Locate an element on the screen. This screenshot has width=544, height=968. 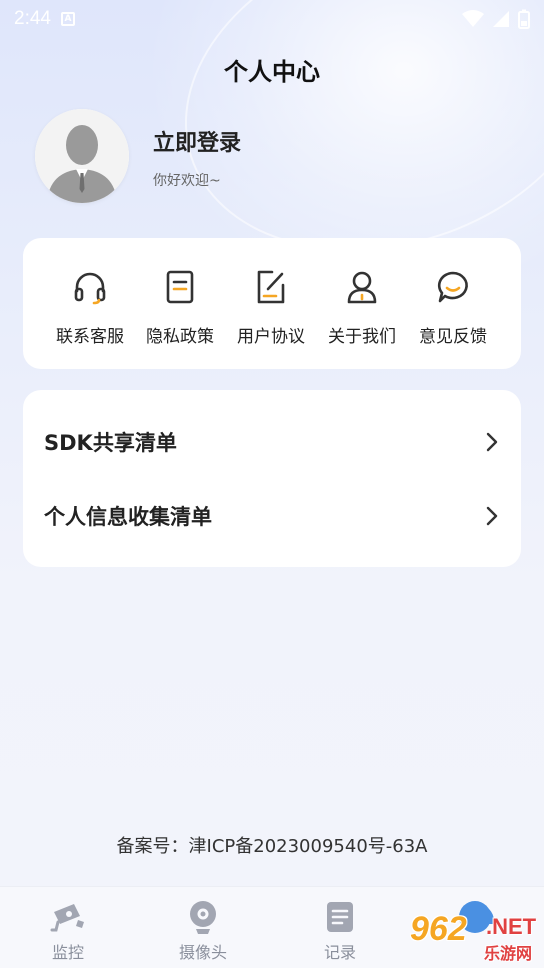
welcome-text: 你好欢迎~ is located at coordinates (187, 181).